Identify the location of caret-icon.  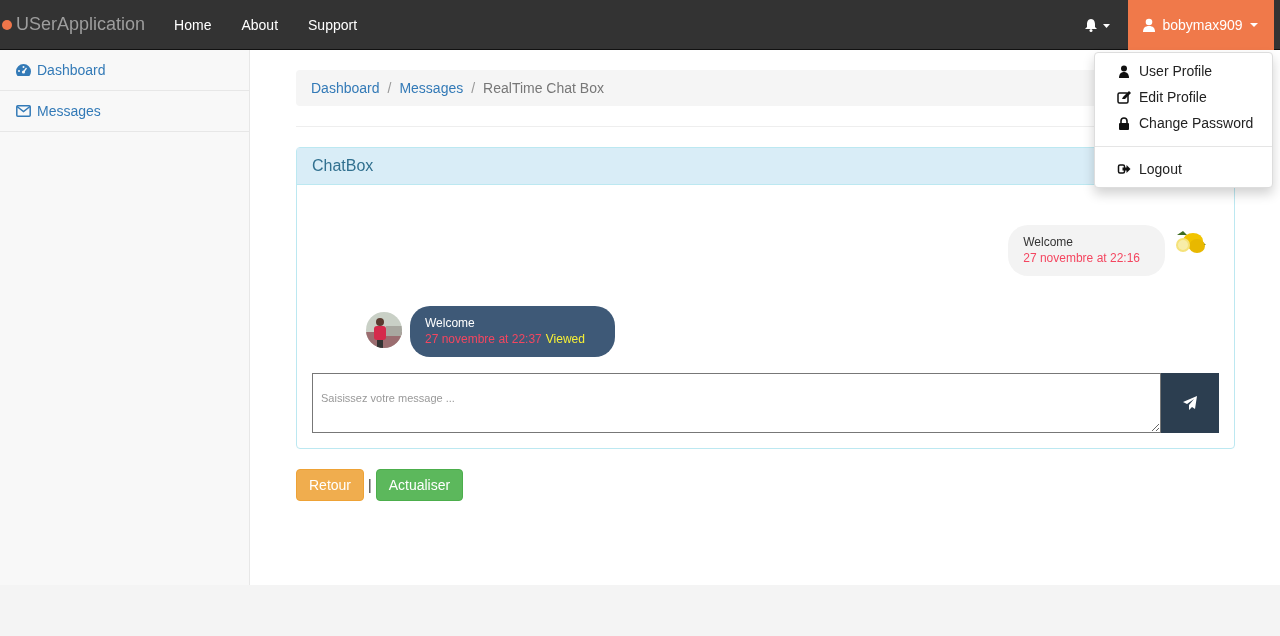
(1254, 24).